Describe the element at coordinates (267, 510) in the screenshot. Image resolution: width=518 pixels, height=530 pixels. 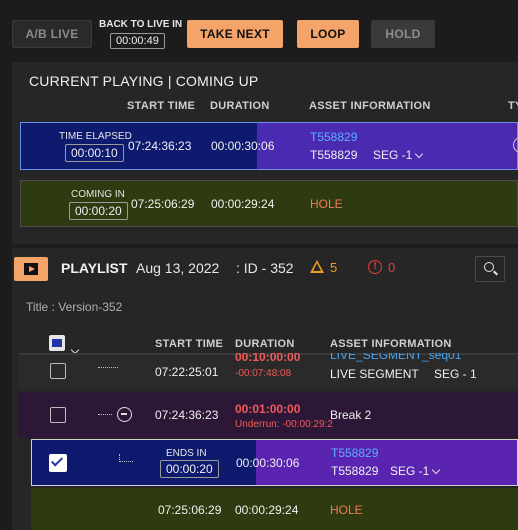
I see `row-duration: 00:00:29:24` at that location.